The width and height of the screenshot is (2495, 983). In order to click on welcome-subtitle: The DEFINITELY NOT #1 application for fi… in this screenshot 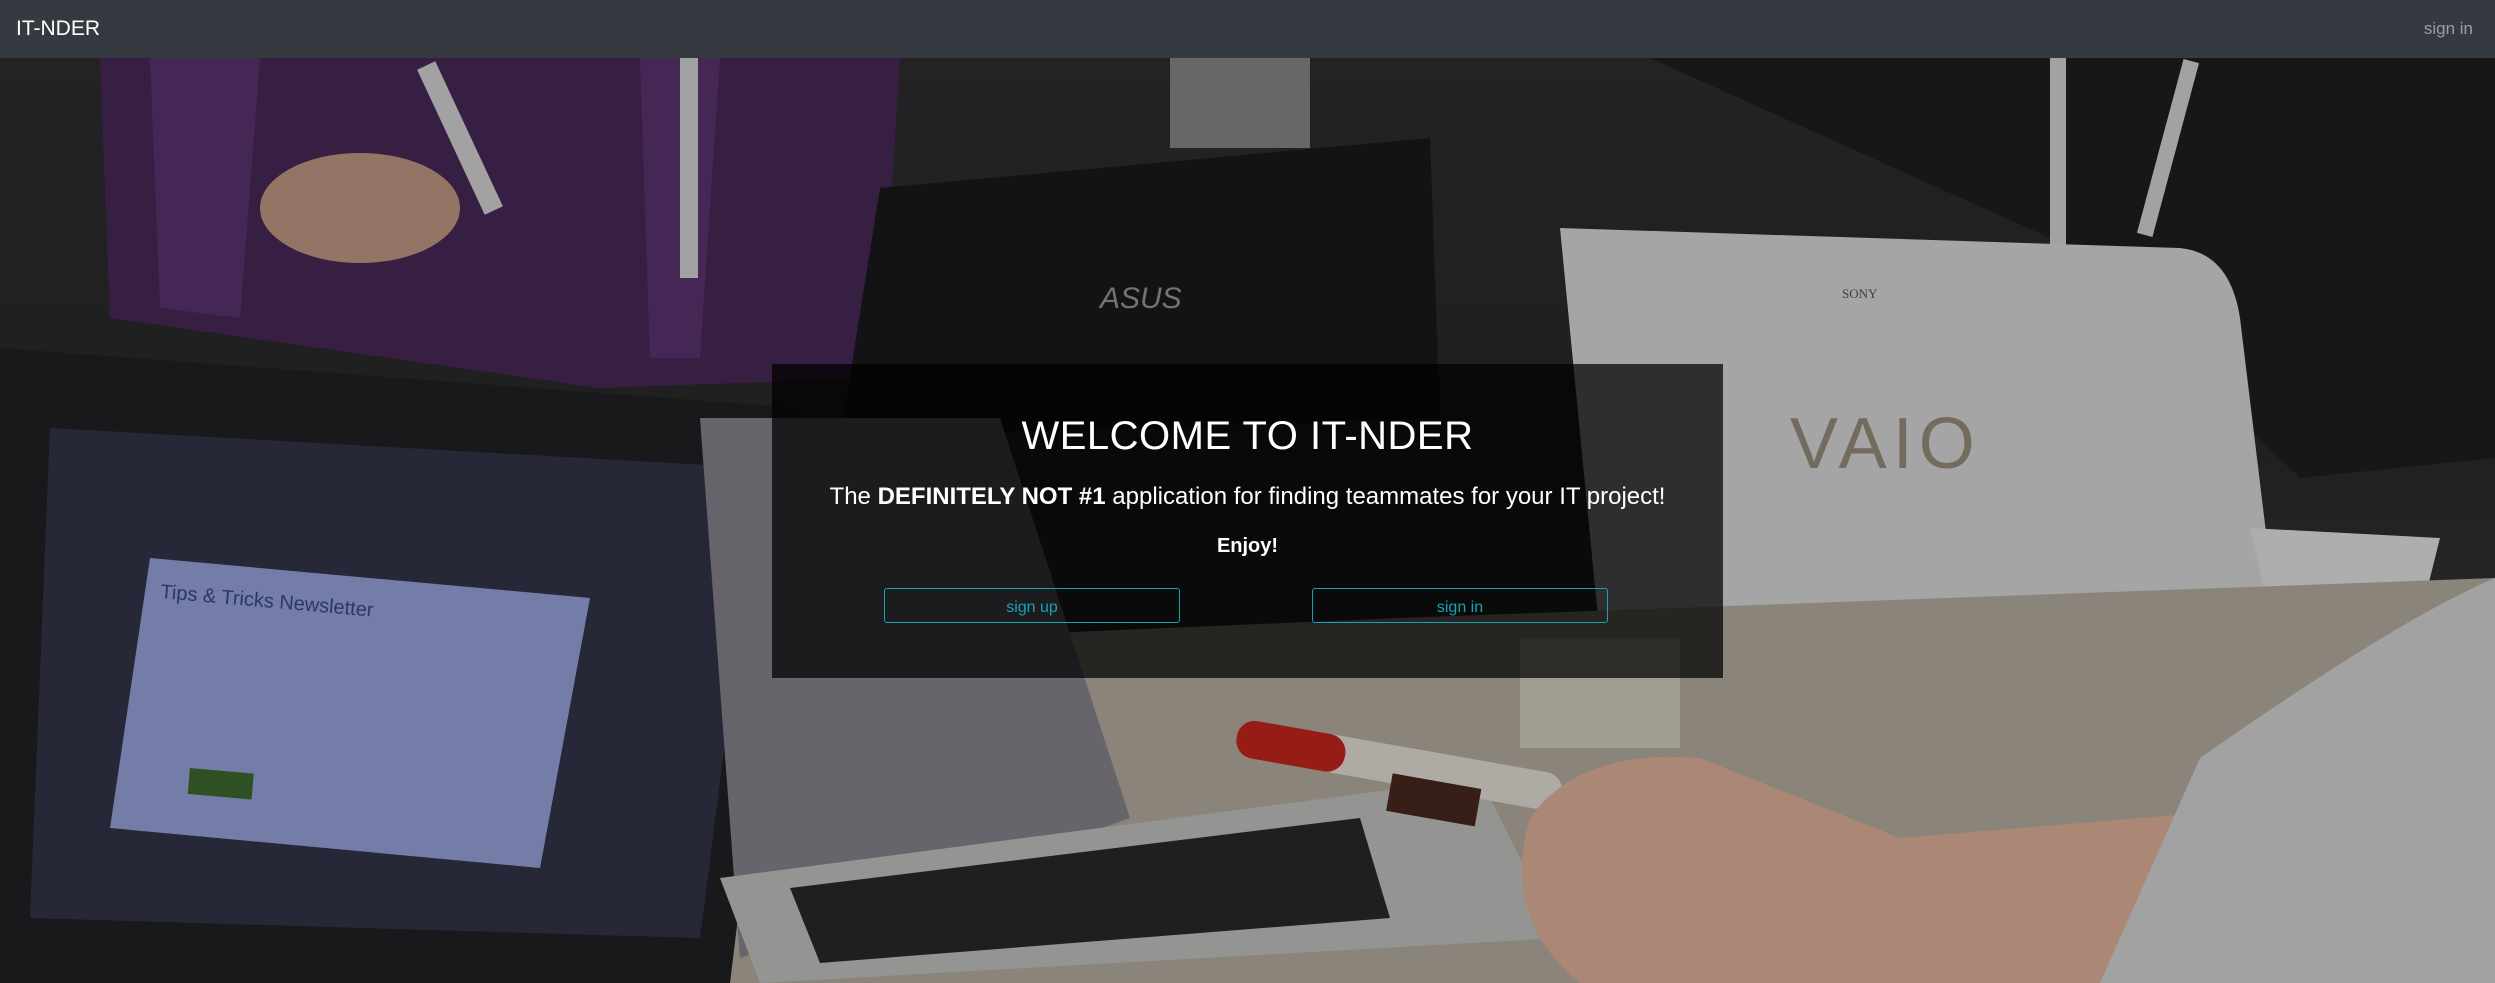, I will do `click(1247, 497)`.